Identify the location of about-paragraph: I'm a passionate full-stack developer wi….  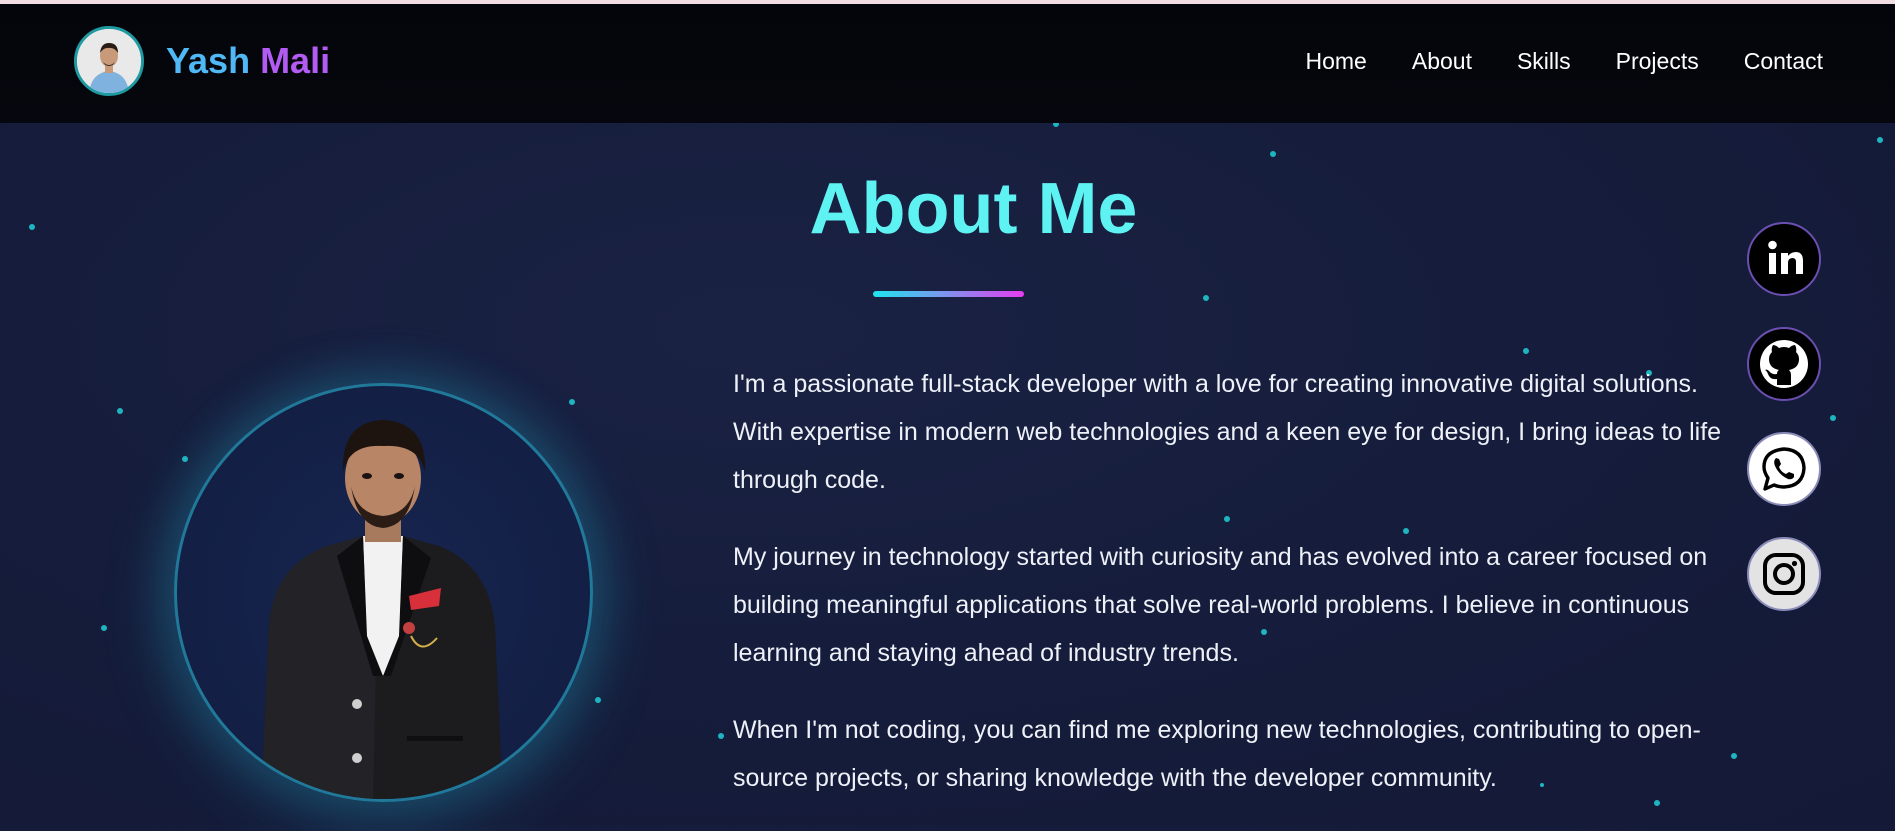
(1227, 432).